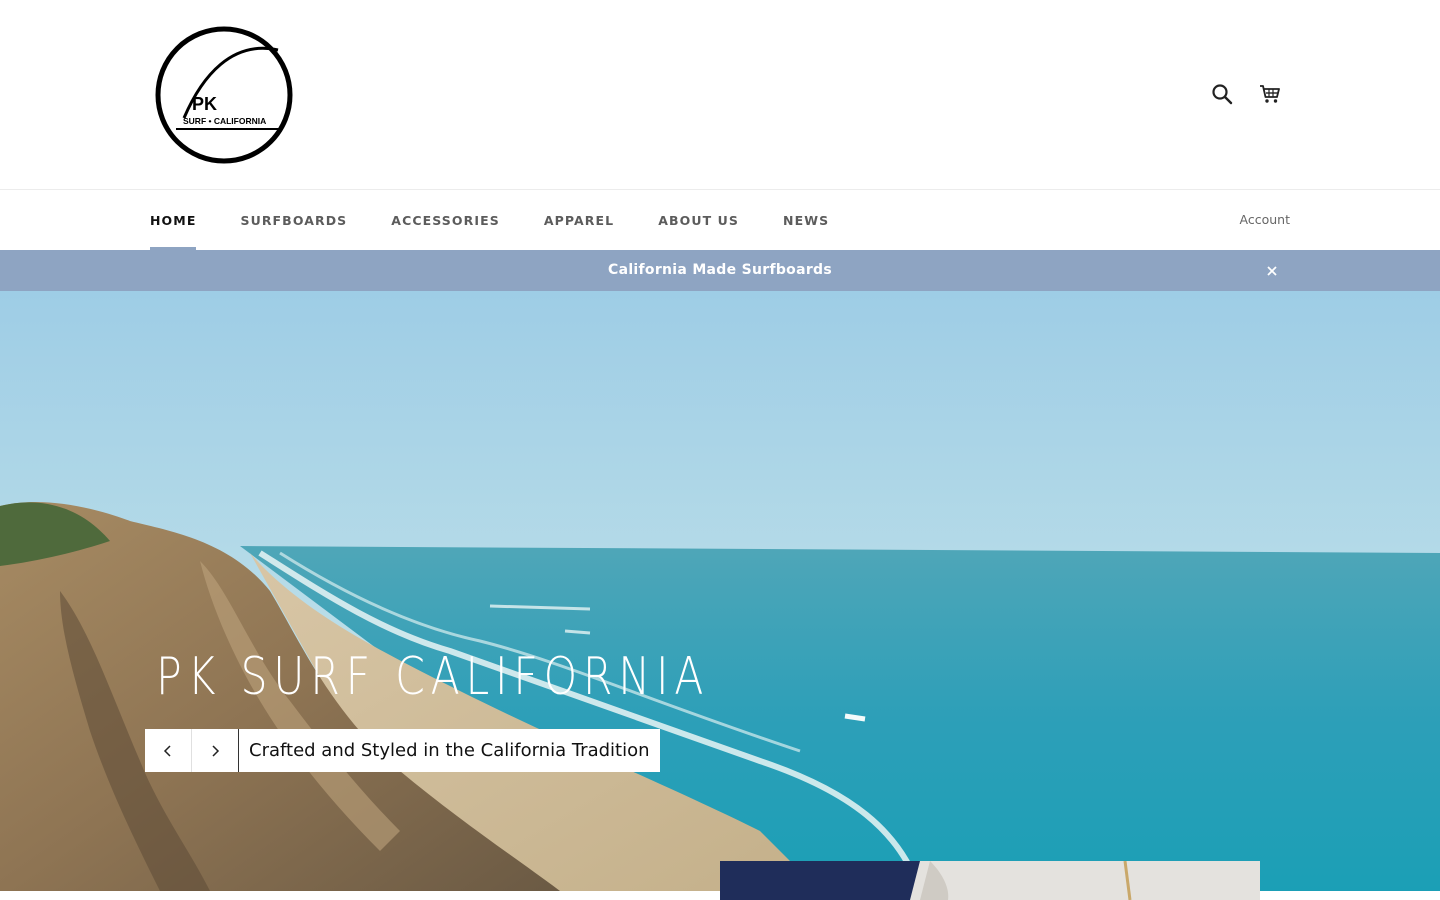 The image size is (1440, 900). What do you see at coordinates (698, 220) in the screenshot?
I see `nav-item-about-us: ABOUT US` at bounding box center [698, 220].